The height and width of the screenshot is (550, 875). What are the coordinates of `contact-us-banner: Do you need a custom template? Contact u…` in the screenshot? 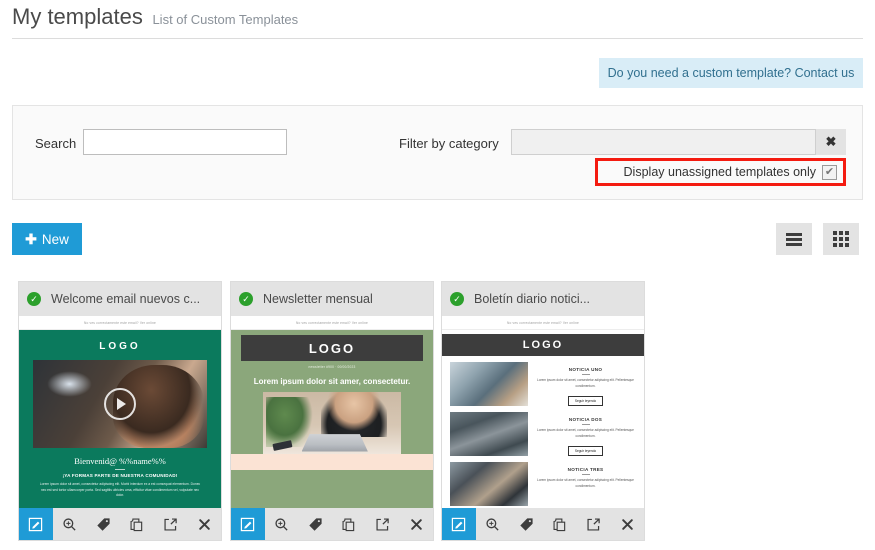 It's located at (731, 73).